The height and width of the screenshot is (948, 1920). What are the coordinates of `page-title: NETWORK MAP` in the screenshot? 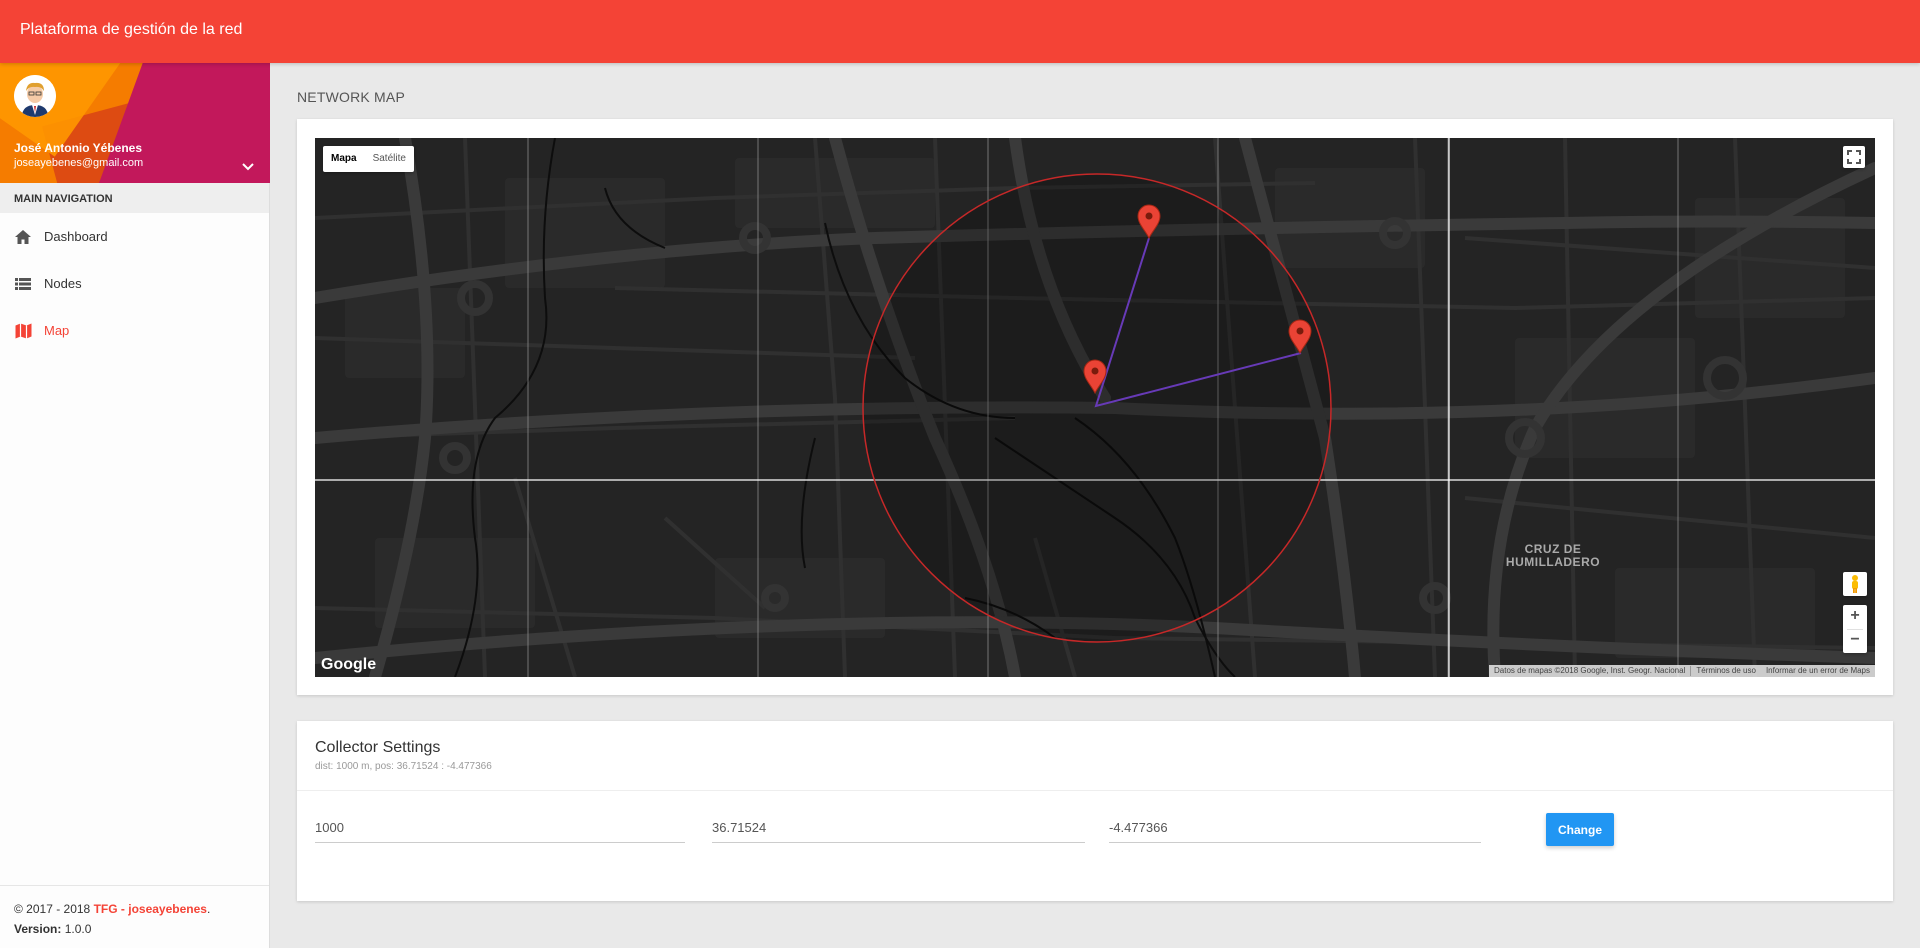 It's located at (351, 97).